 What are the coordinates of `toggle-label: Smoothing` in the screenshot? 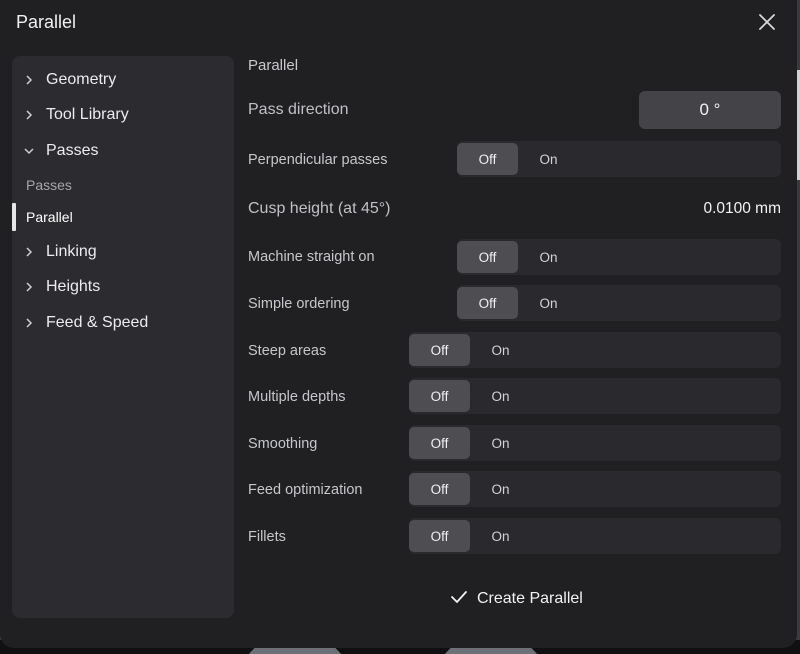 It's located at (283, 444).